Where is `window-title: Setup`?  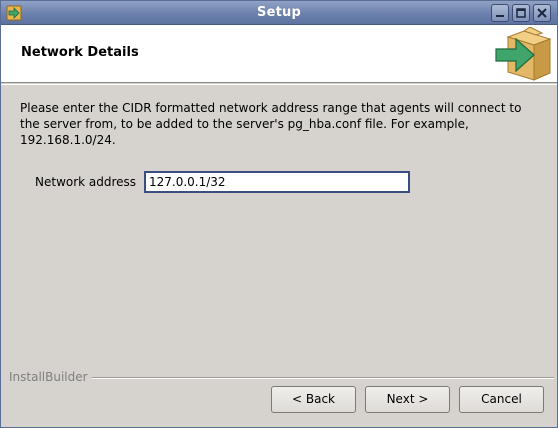 window-title: Setup is located at coordinates (279, 12).